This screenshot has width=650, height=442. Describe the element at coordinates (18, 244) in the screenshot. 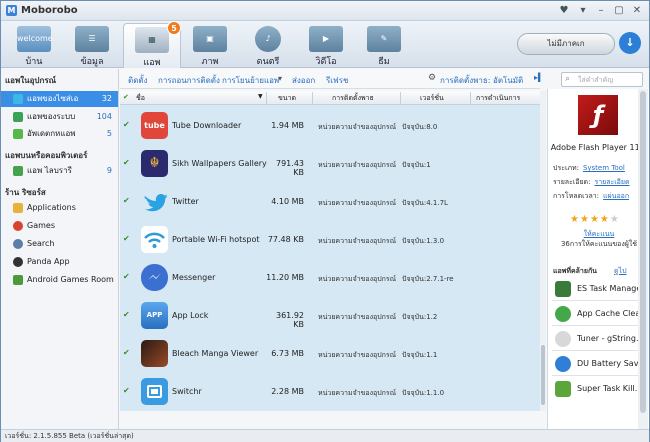

I see `search-icon` at that location.